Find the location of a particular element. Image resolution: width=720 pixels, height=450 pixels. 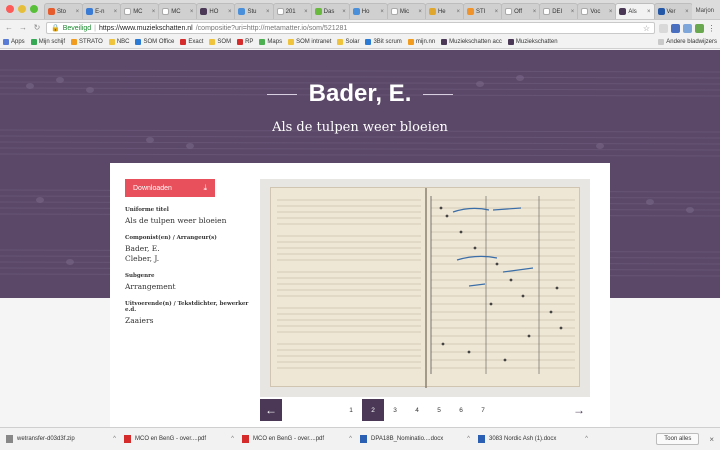

bookmark-item: 3Bit scrum is located at coordinates (383, 42).